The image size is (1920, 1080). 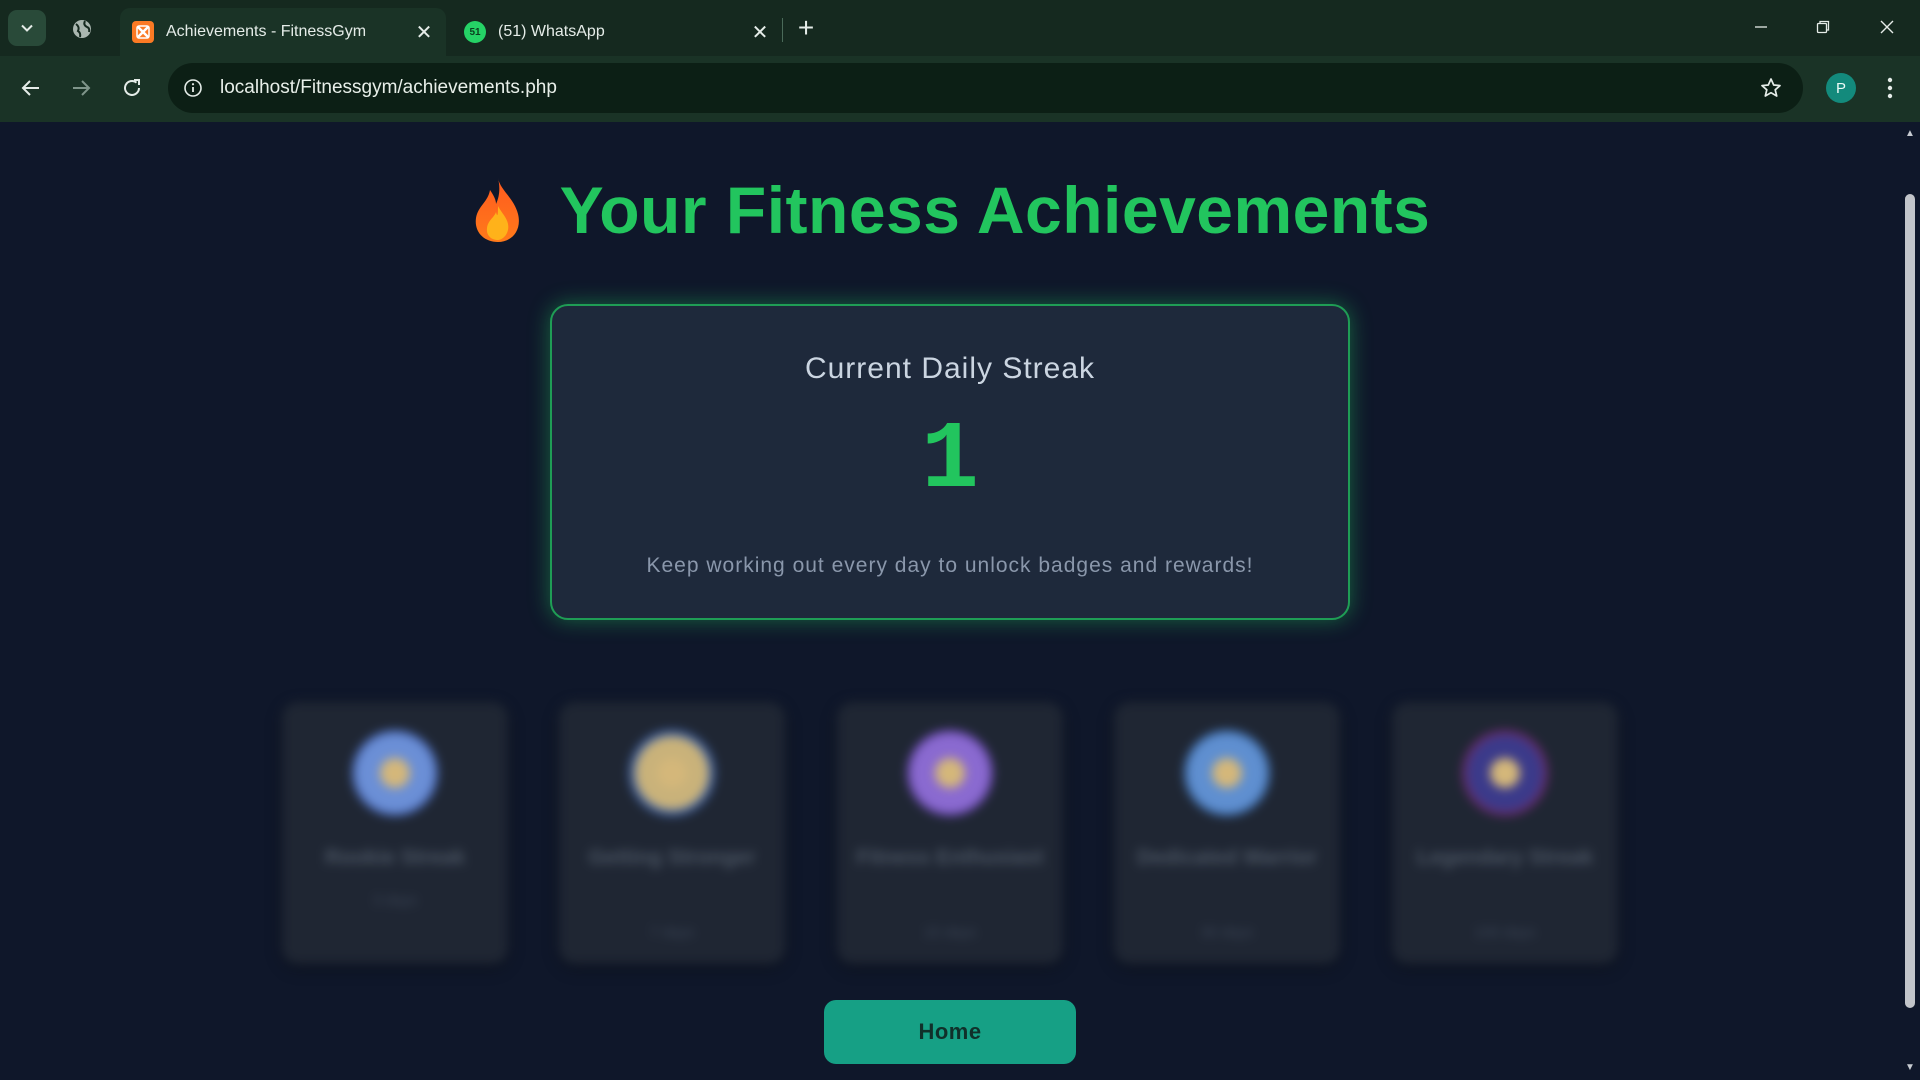 I want to click on kebab-menu-icon, so click(x=1890, y=88).